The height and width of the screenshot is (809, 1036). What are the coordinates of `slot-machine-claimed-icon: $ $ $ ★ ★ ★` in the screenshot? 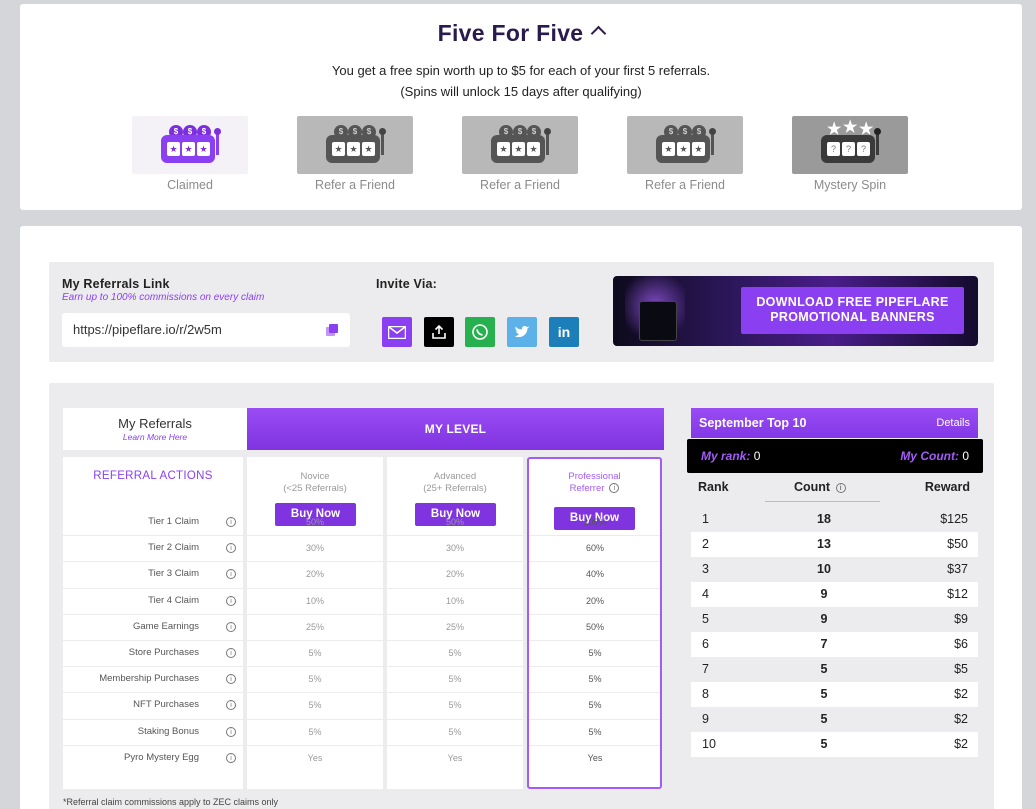 It's located at (190, 145).